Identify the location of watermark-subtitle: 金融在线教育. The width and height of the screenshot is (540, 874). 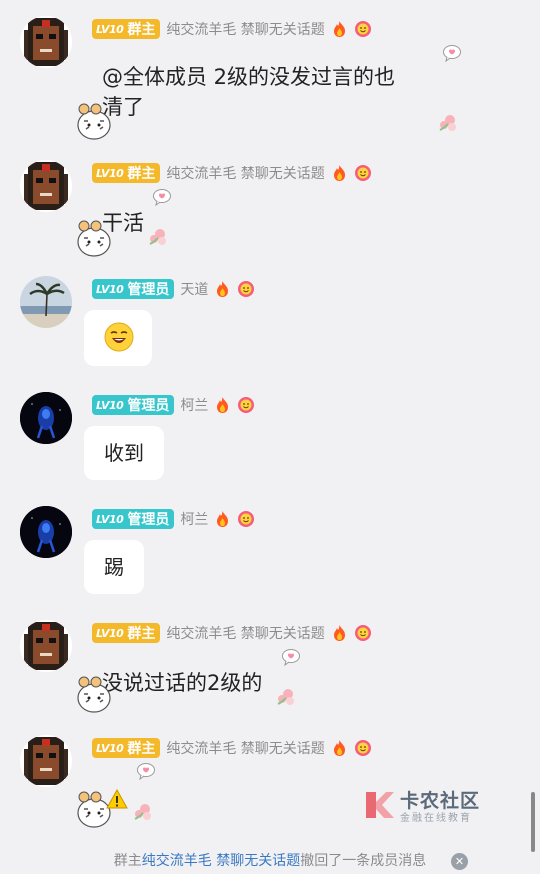
(436, 818).